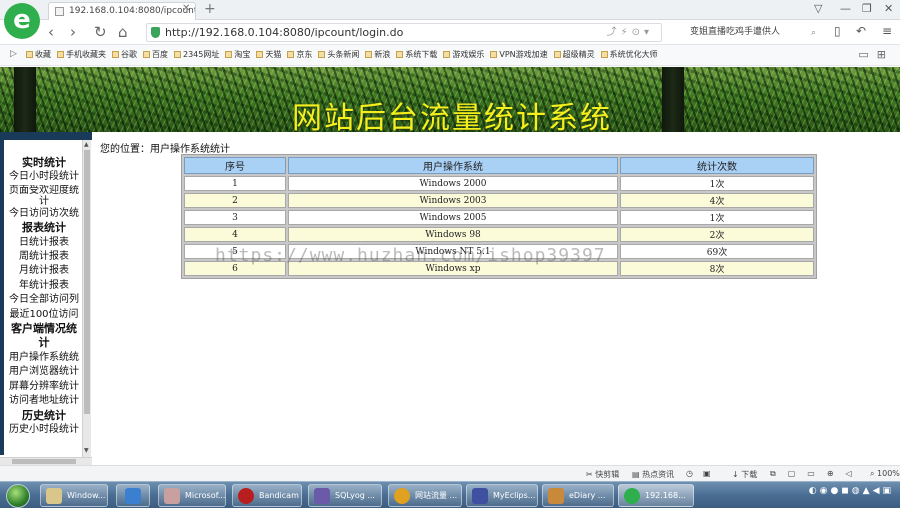  What do you see at coordinates (44, 271) in the screenshot?
I see `menu-item: 月统计报表` at bounding box center [44, 271].